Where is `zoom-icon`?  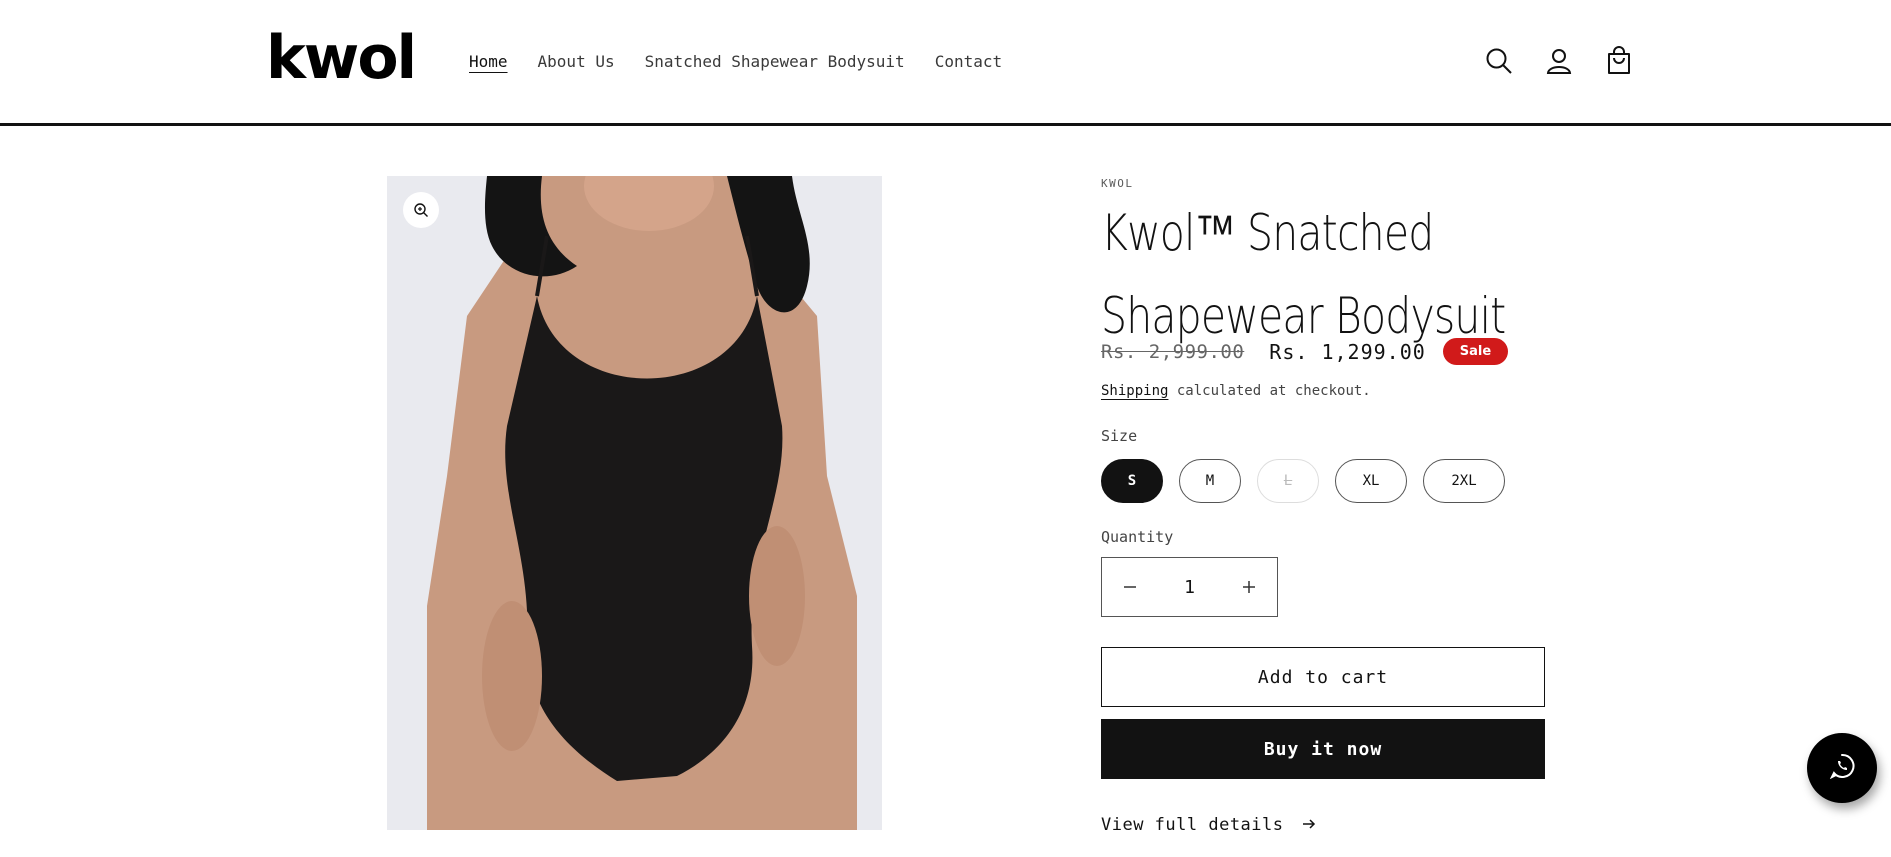 zoom-icon is located at coordinates (421, 210).